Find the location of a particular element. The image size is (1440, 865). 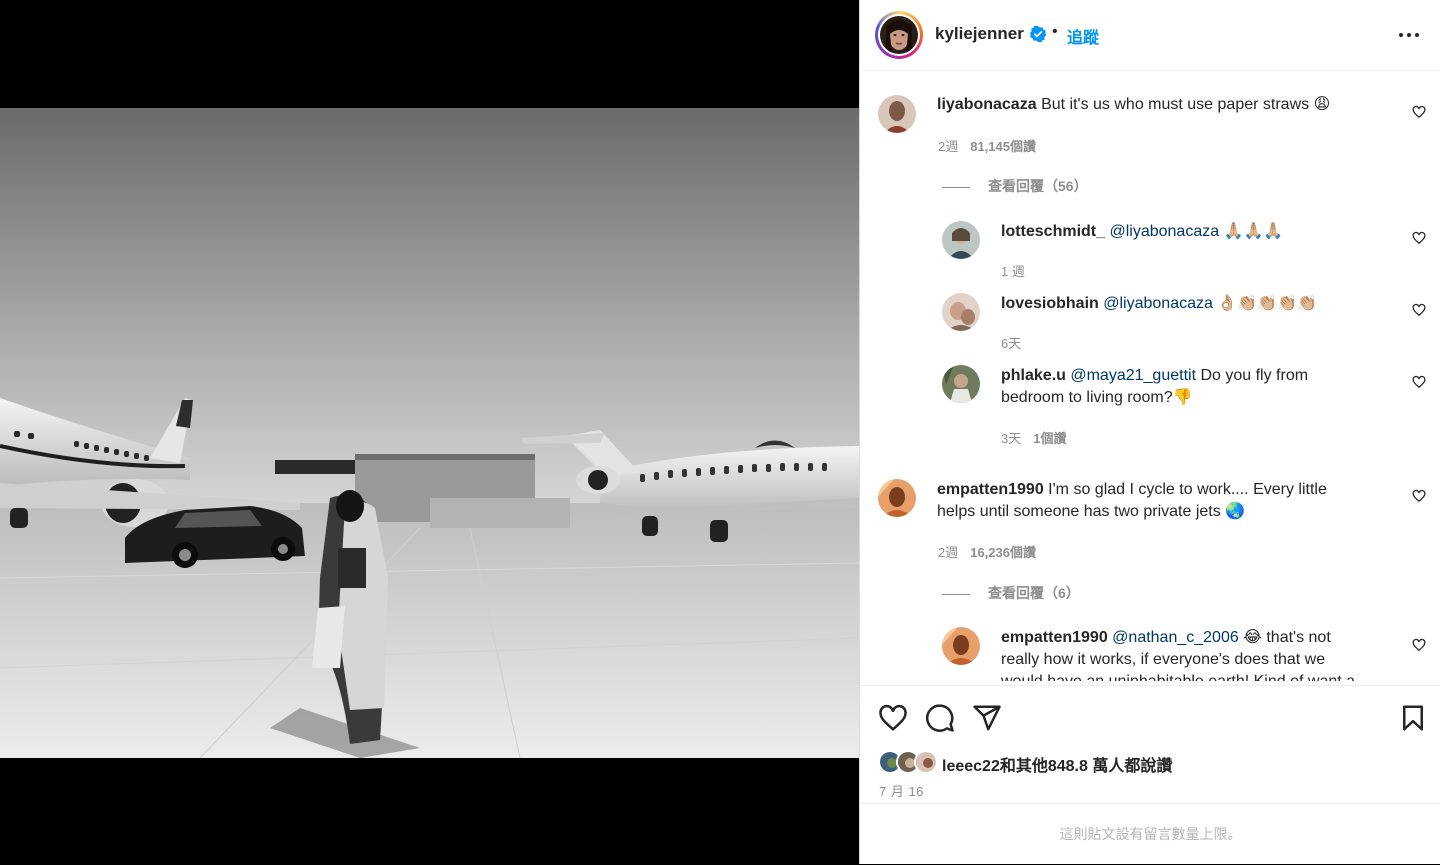

comment-username: lotteschmidt_ is located at coordinates (1053, 231).